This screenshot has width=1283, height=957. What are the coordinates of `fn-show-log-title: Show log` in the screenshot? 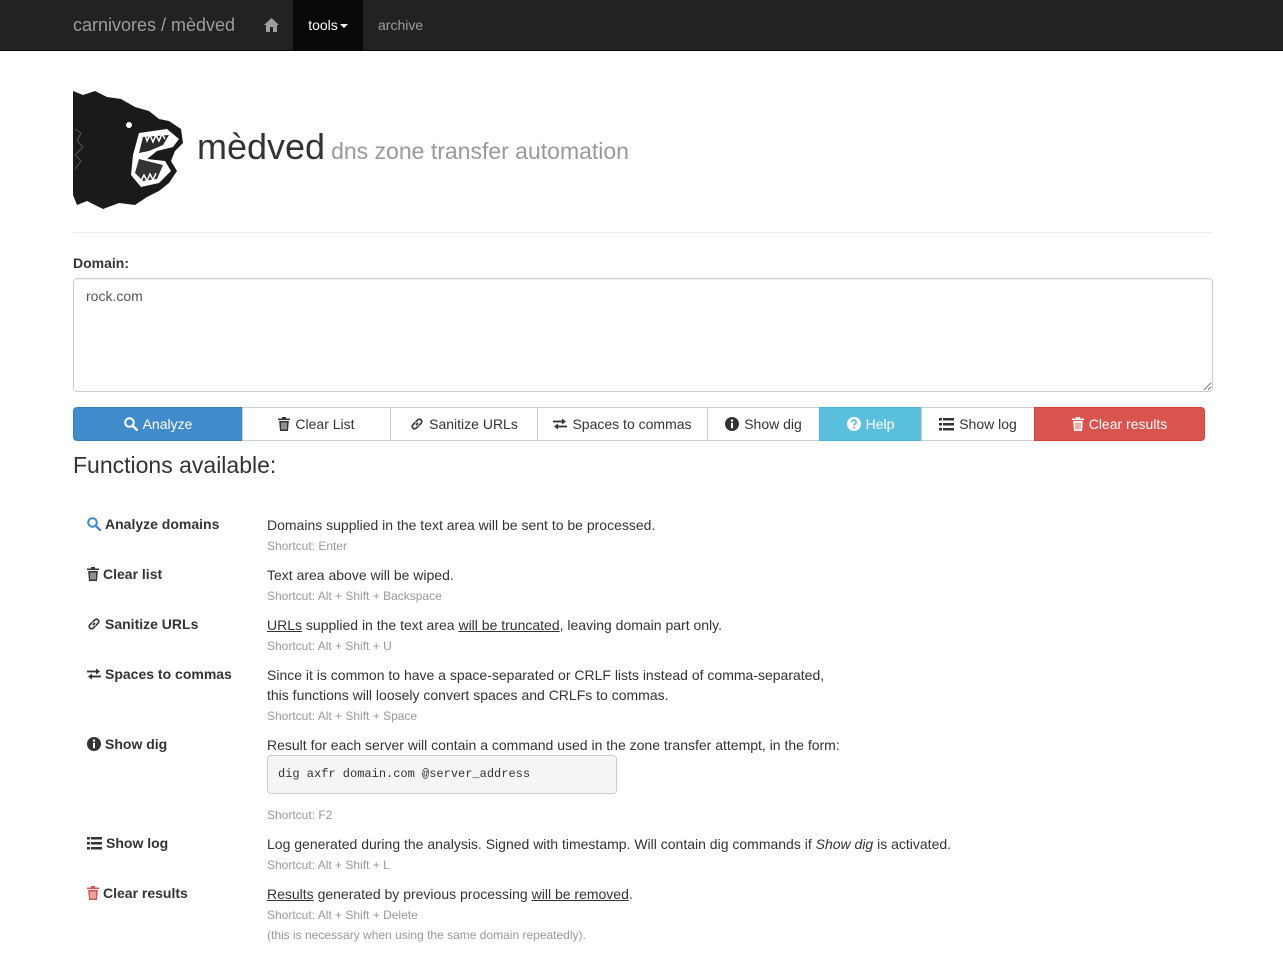 It's located at (127, 843).